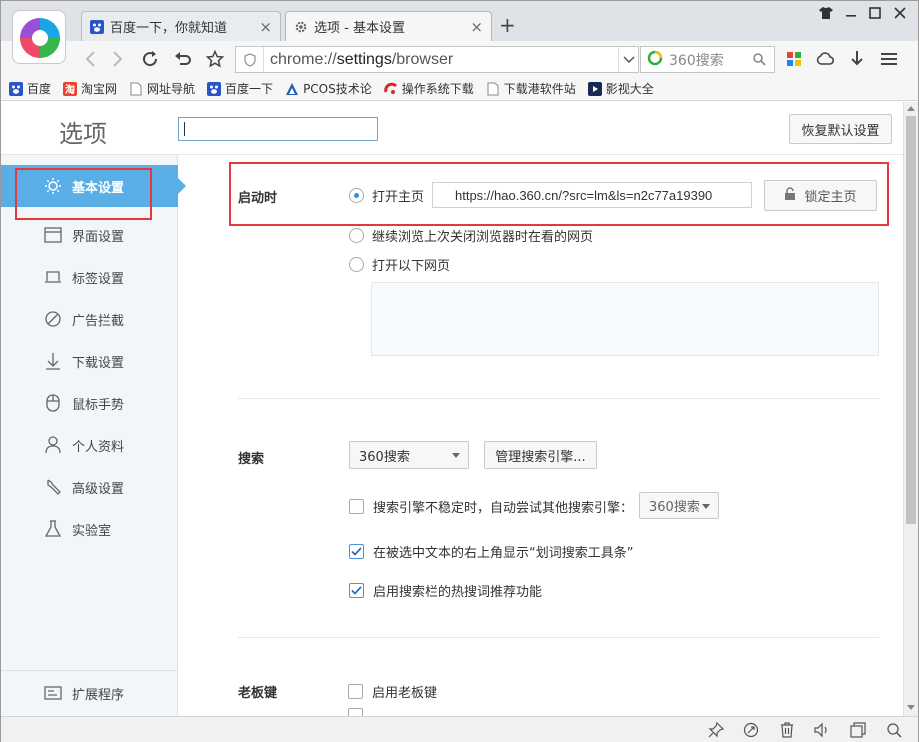 This screenshot has width=919, height=742. Describe the element at coordinates (790, 195) in the screenshot. I see `lock-icon` at that location.